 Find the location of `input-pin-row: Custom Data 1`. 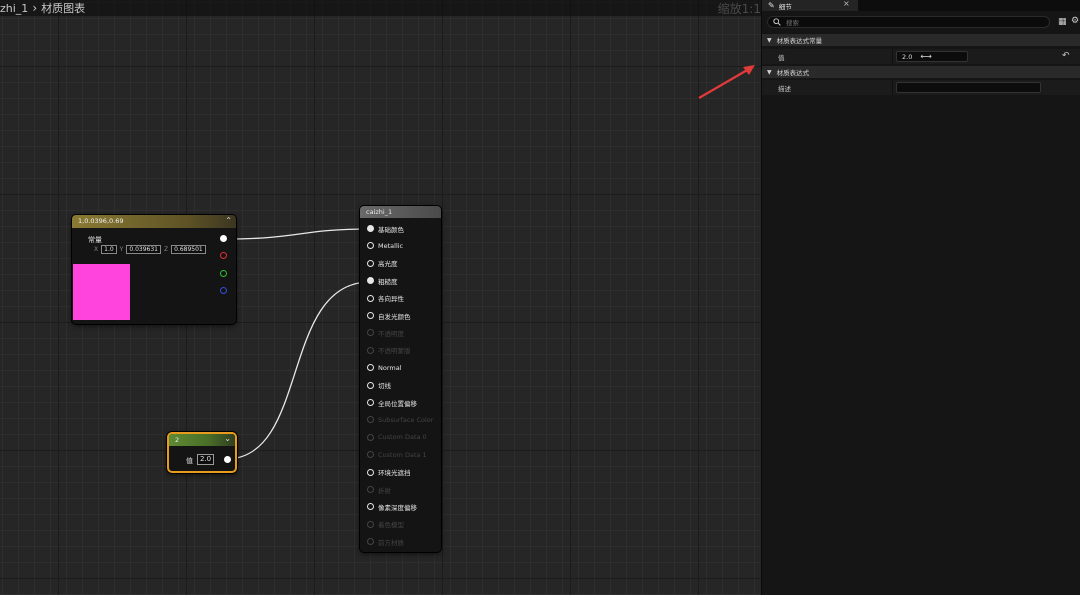

input-pin-row: Custom Data 1 is located at coordinates (397, 454).